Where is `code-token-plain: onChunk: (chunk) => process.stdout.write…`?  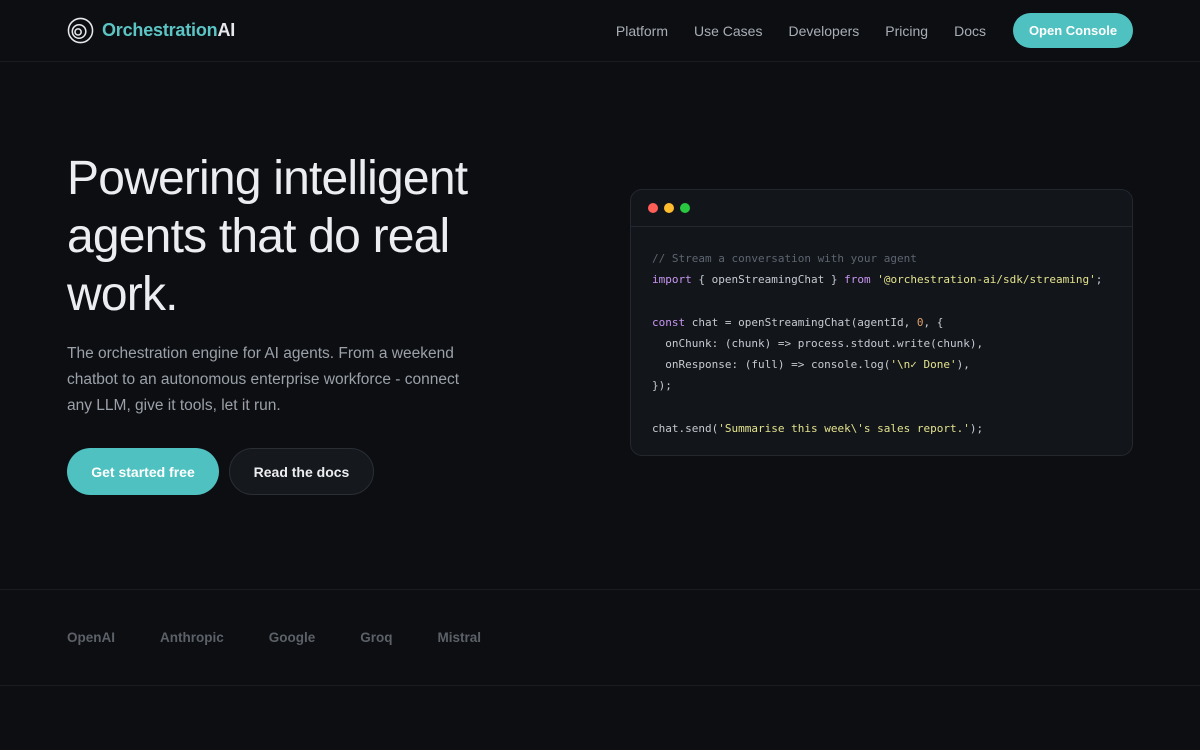 code-token-plain: onChunk: (chunk) => process.stdout.write… is located at coordinates (818, 343).